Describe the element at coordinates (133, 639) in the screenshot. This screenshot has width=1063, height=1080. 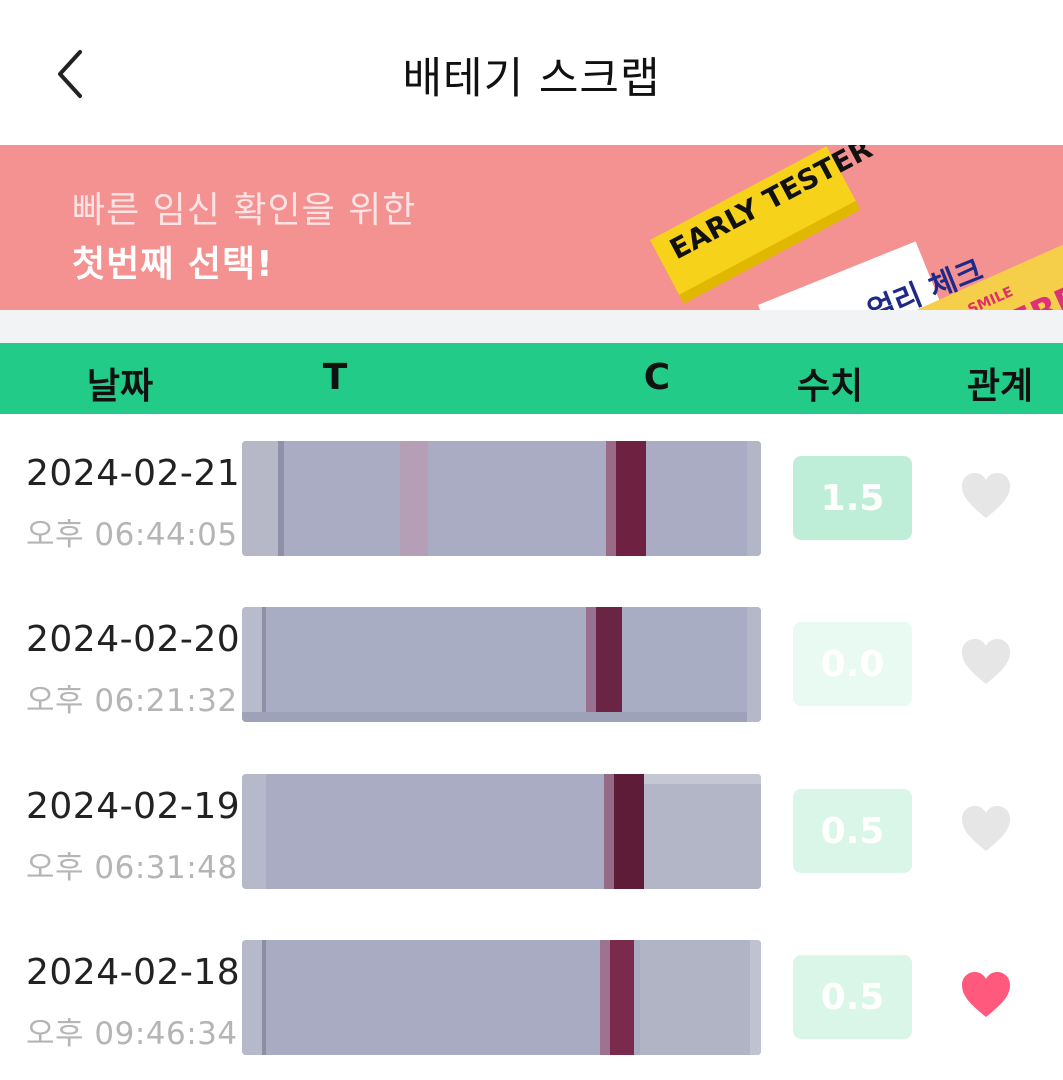
I see `row-date: 2024-02-20` at that location.